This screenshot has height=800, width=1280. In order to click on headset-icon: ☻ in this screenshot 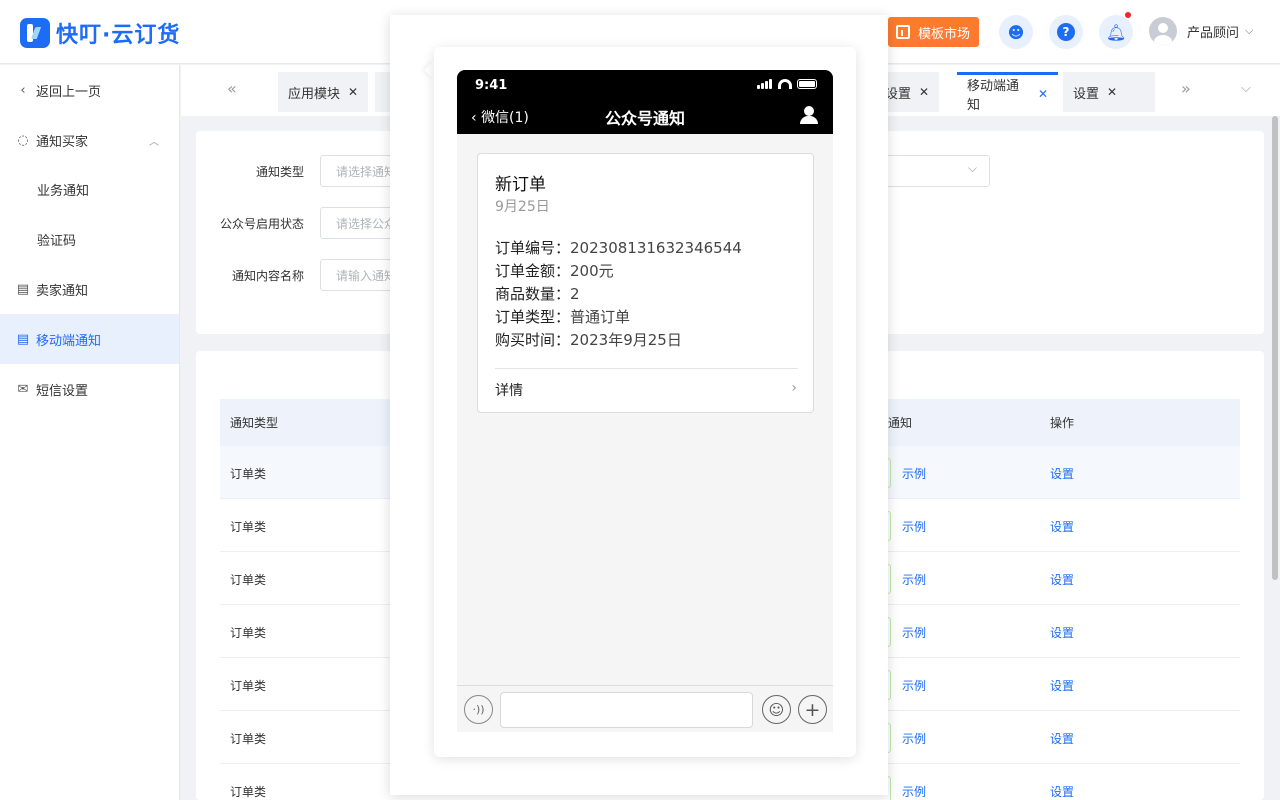, I will do `click(1016, 32)`.